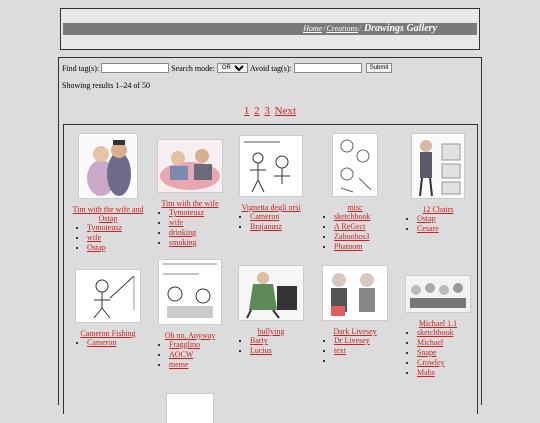 The image size is (540, 423). What do you see at coordinates (365, 361) in the screenshot?
I see `tag-item` at bounding box center [365, 361].